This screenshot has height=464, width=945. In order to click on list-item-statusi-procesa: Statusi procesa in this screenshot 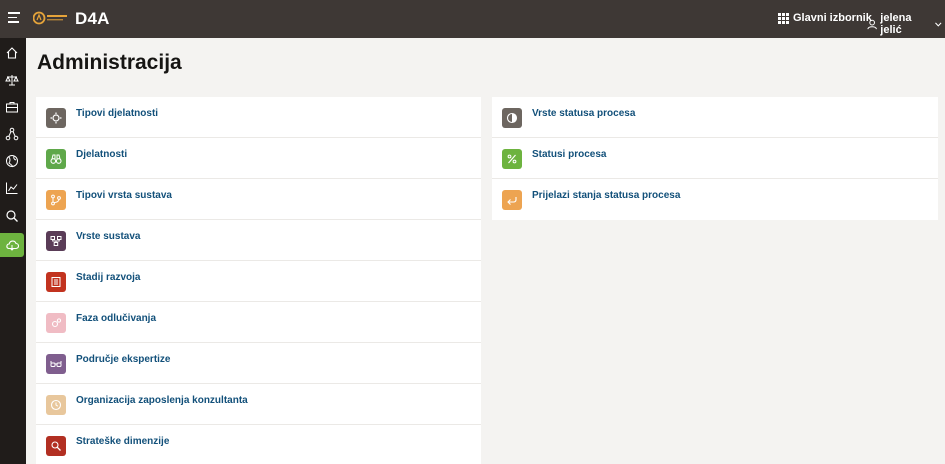, I will do `click(715, 158)`.